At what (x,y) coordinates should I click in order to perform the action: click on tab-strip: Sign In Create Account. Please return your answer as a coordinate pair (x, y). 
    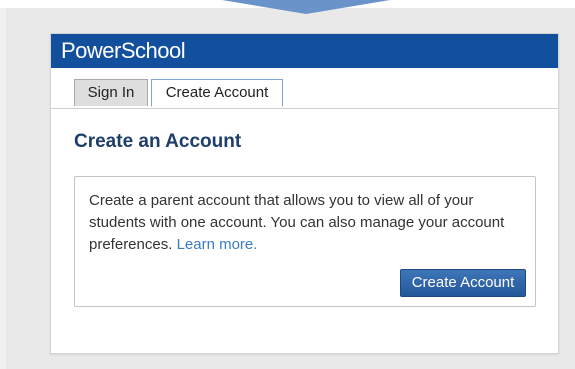
    Looking at the image, I should click on (304, 88).